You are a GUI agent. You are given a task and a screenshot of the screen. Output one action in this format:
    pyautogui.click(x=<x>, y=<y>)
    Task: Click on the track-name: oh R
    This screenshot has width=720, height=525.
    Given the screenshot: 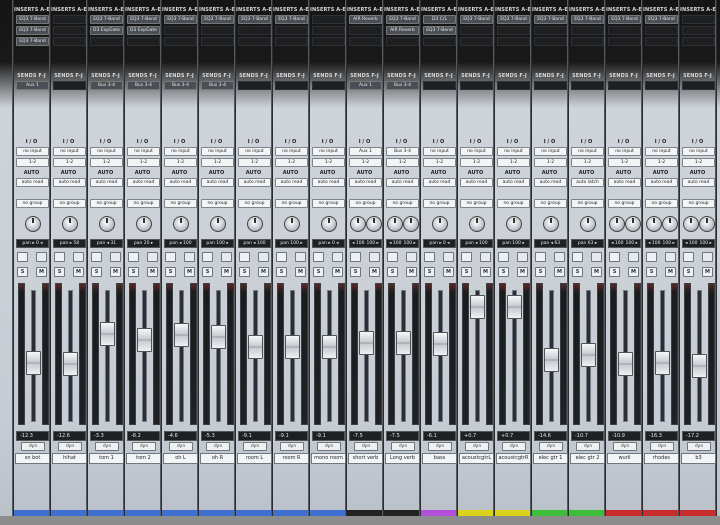 What is the action you would take?
    pyautogui.click(x=217, y=458)
    